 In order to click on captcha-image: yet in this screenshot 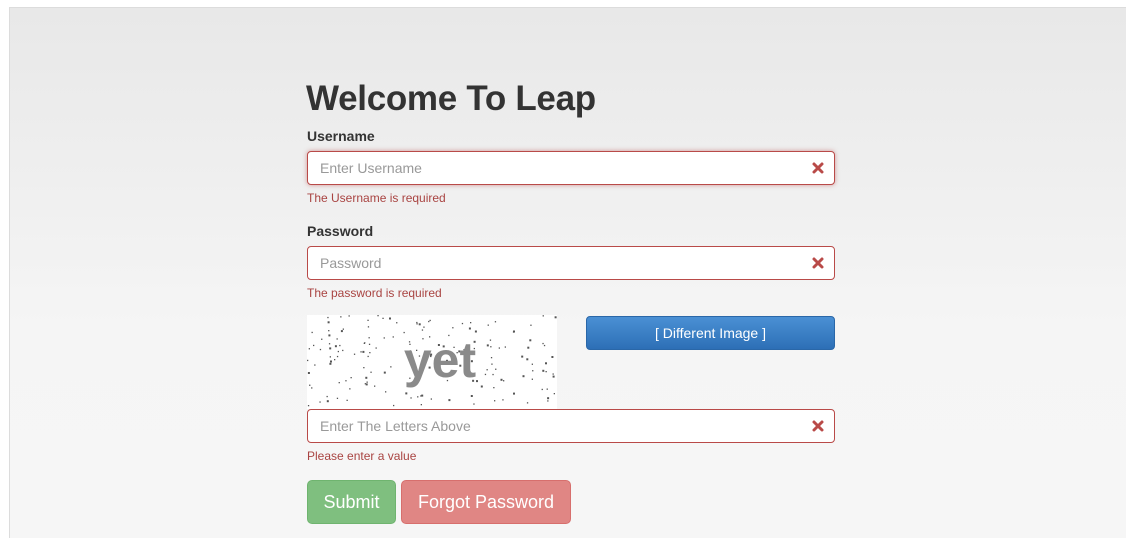, I will do `click(432, 362)`.